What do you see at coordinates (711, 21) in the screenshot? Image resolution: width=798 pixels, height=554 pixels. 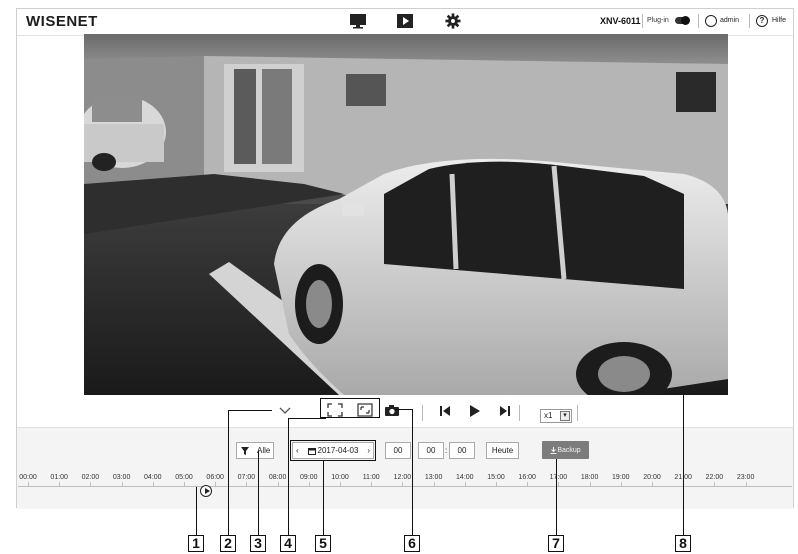 I see `user-icon` at bounding box center [711, 21].